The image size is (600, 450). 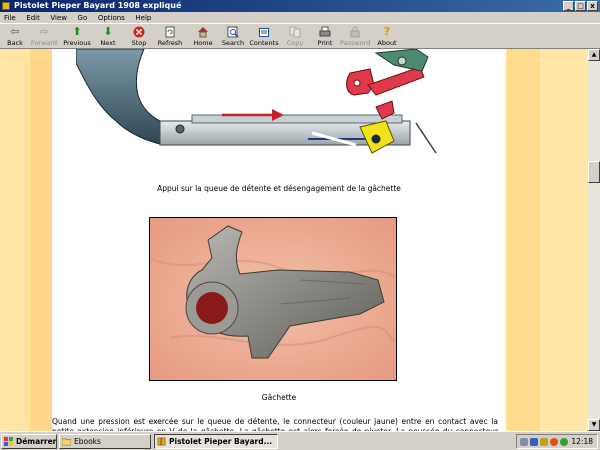 I want to click on menu-view: View, so click(x=58, y=18).